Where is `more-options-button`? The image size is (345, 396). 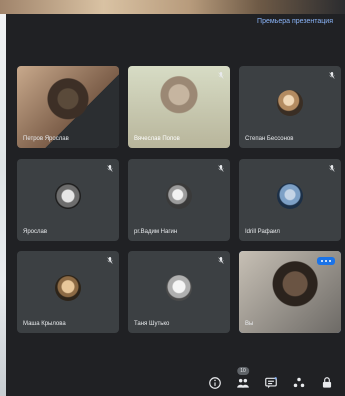 more-options-button is located at coordinates (326, 261).